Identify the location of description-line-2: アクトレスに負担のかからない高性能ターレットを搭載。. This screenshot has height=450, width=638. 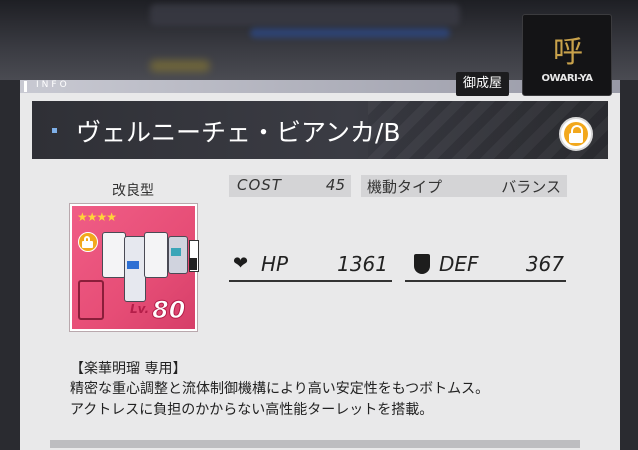
(252, 410).